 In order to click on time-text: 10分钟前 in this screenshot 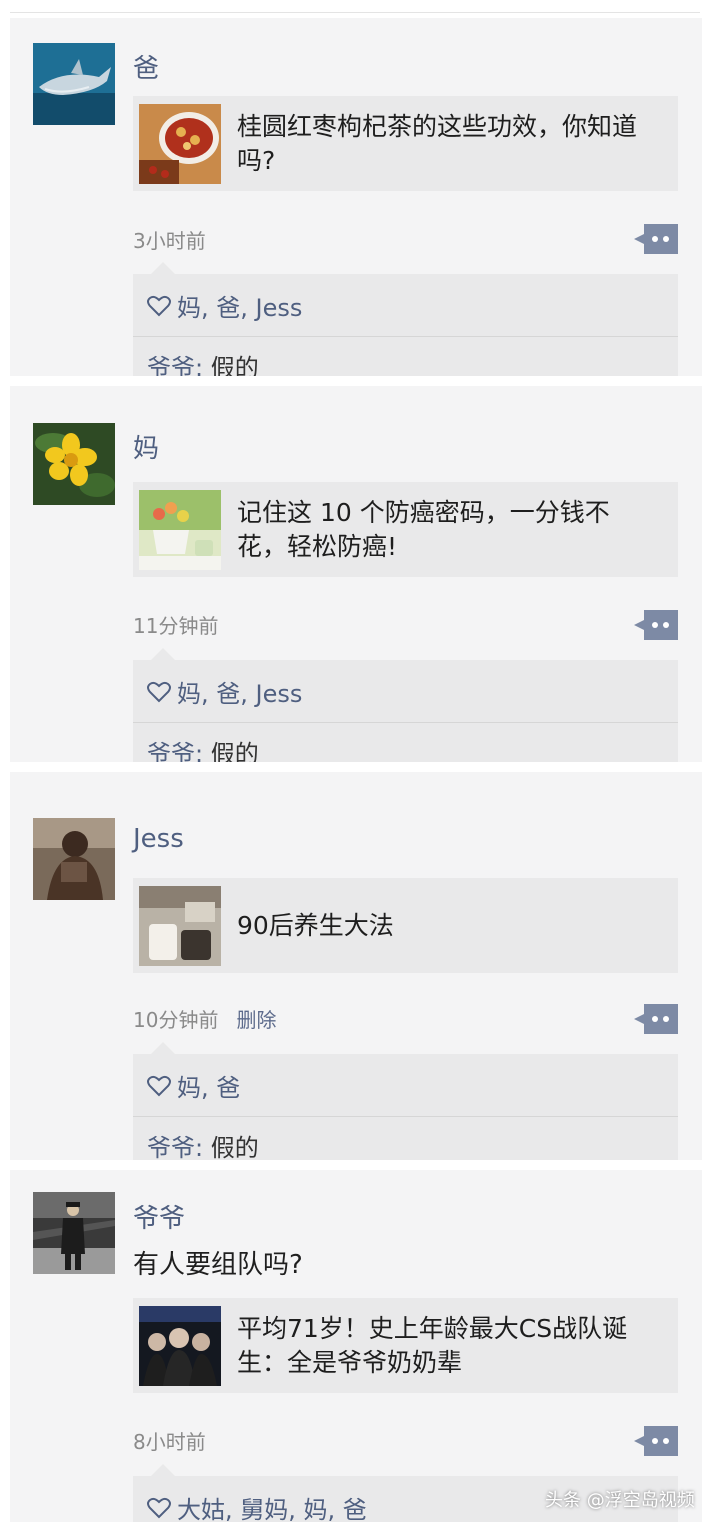, I will do `click(176, 1020)`.